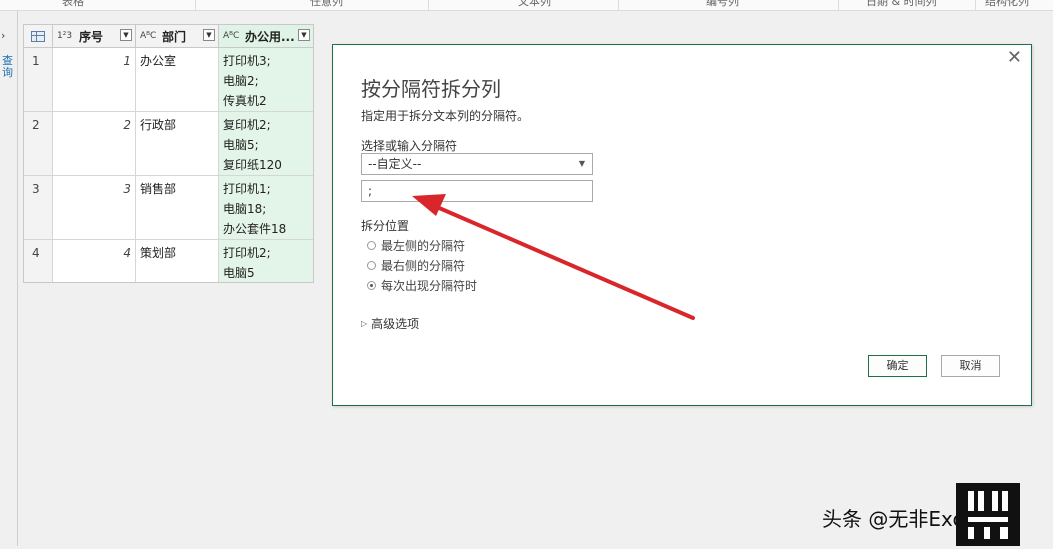 This screenshot has width=1053, height=549. I want to click on queries-pane: › 查询, so click(9, 278).